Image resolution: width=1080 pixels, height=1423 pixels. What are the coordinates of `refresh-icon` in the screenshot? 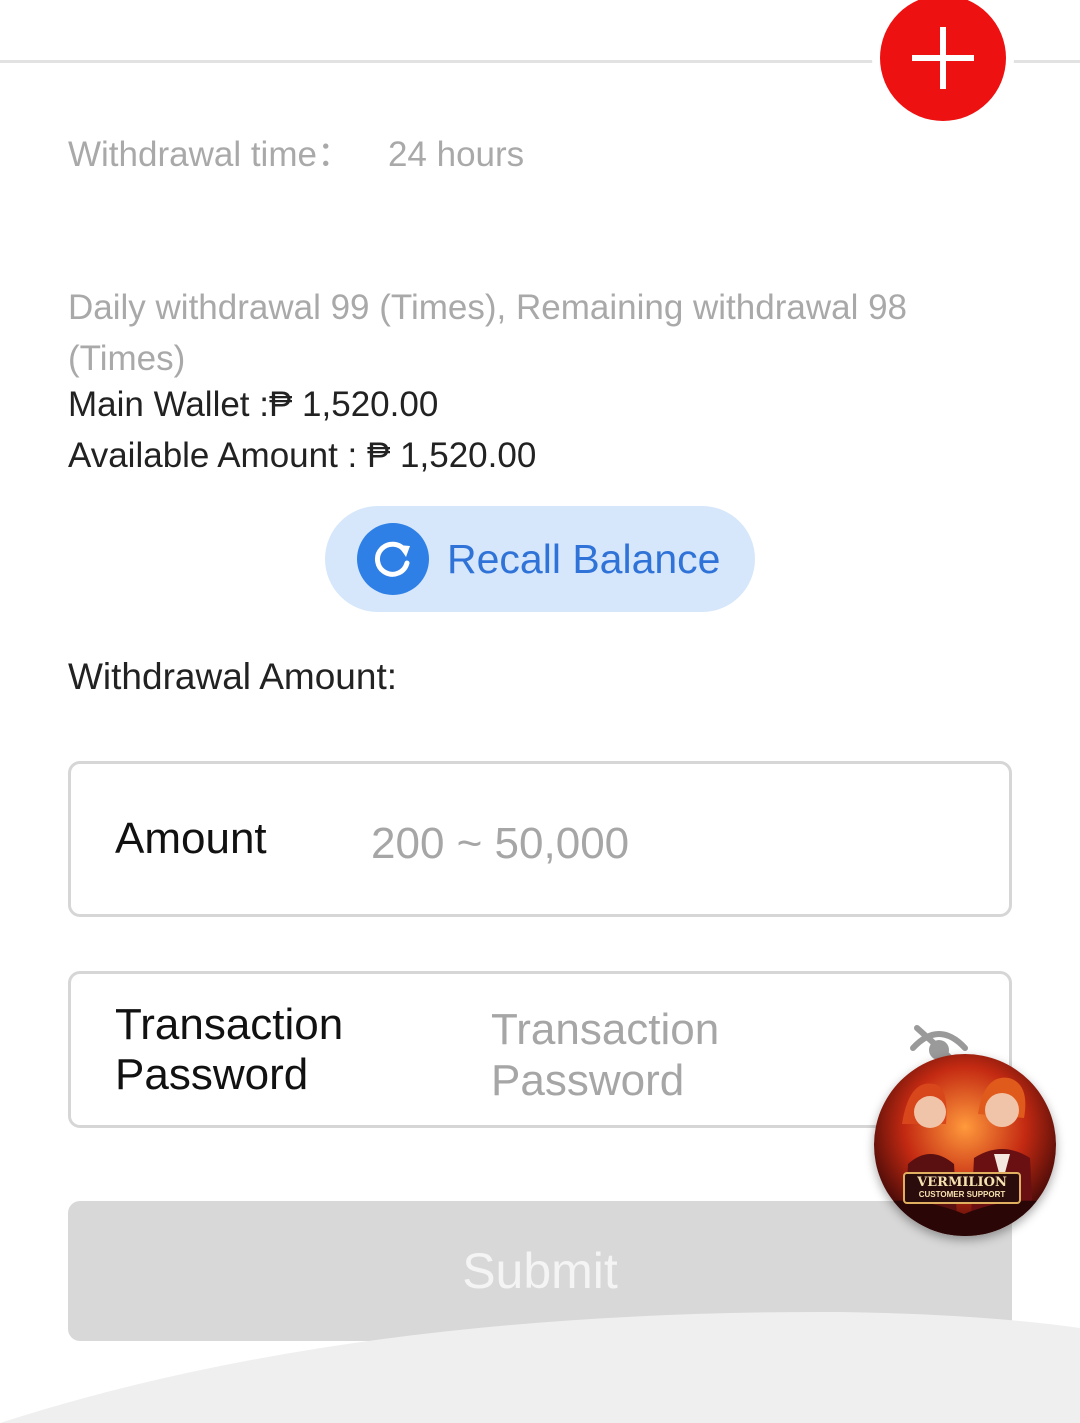 It's located at (393, 559).